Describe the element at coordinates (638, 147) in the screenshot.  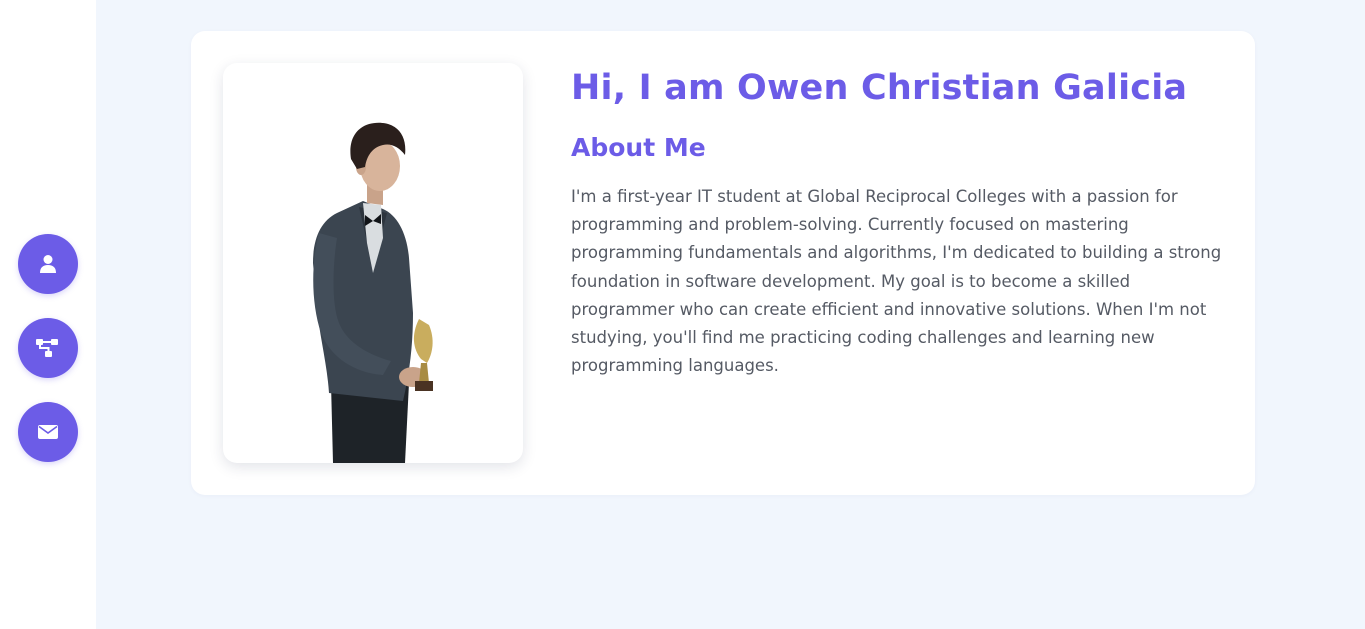
I see `about-heading: About Me` at that location.